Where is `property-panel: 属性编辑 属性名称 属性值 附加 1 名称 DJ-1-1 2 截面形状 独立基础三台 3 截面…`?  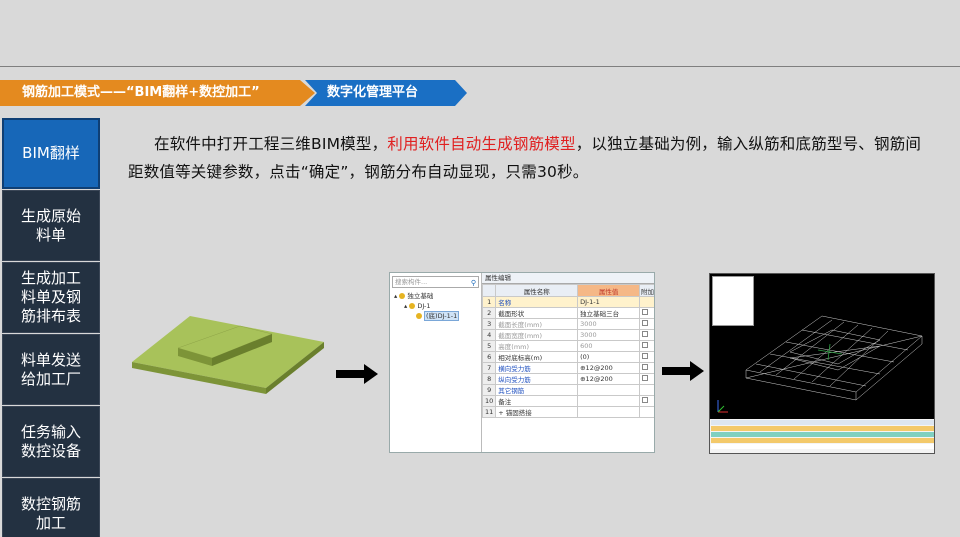 property-panel: 属性编辑 属性名称 属性值 附加 1 名称 DJ-1-1 2 截面形状 独立基础三台 3 截面… is located at coordinates (567, 362).